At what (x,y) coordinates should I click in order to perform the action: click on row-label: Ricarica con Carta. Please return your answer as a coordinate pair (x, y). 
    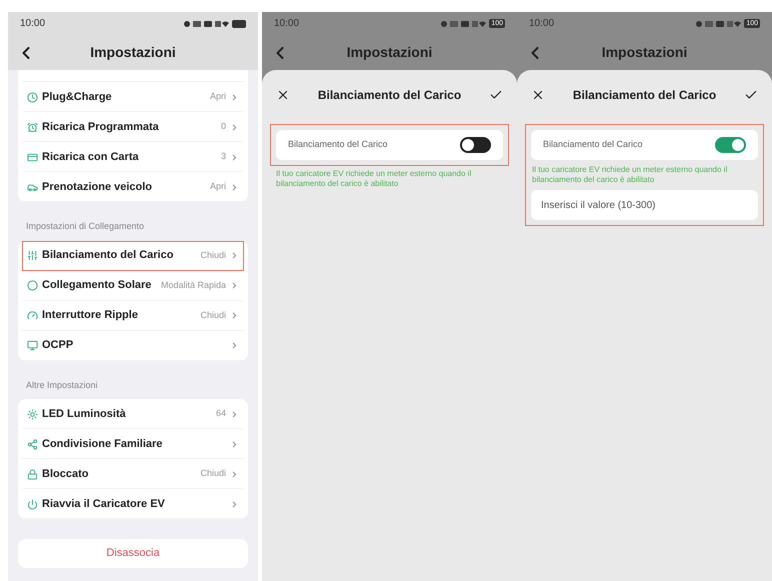
    Looking at the image, I should click on (90, 157).